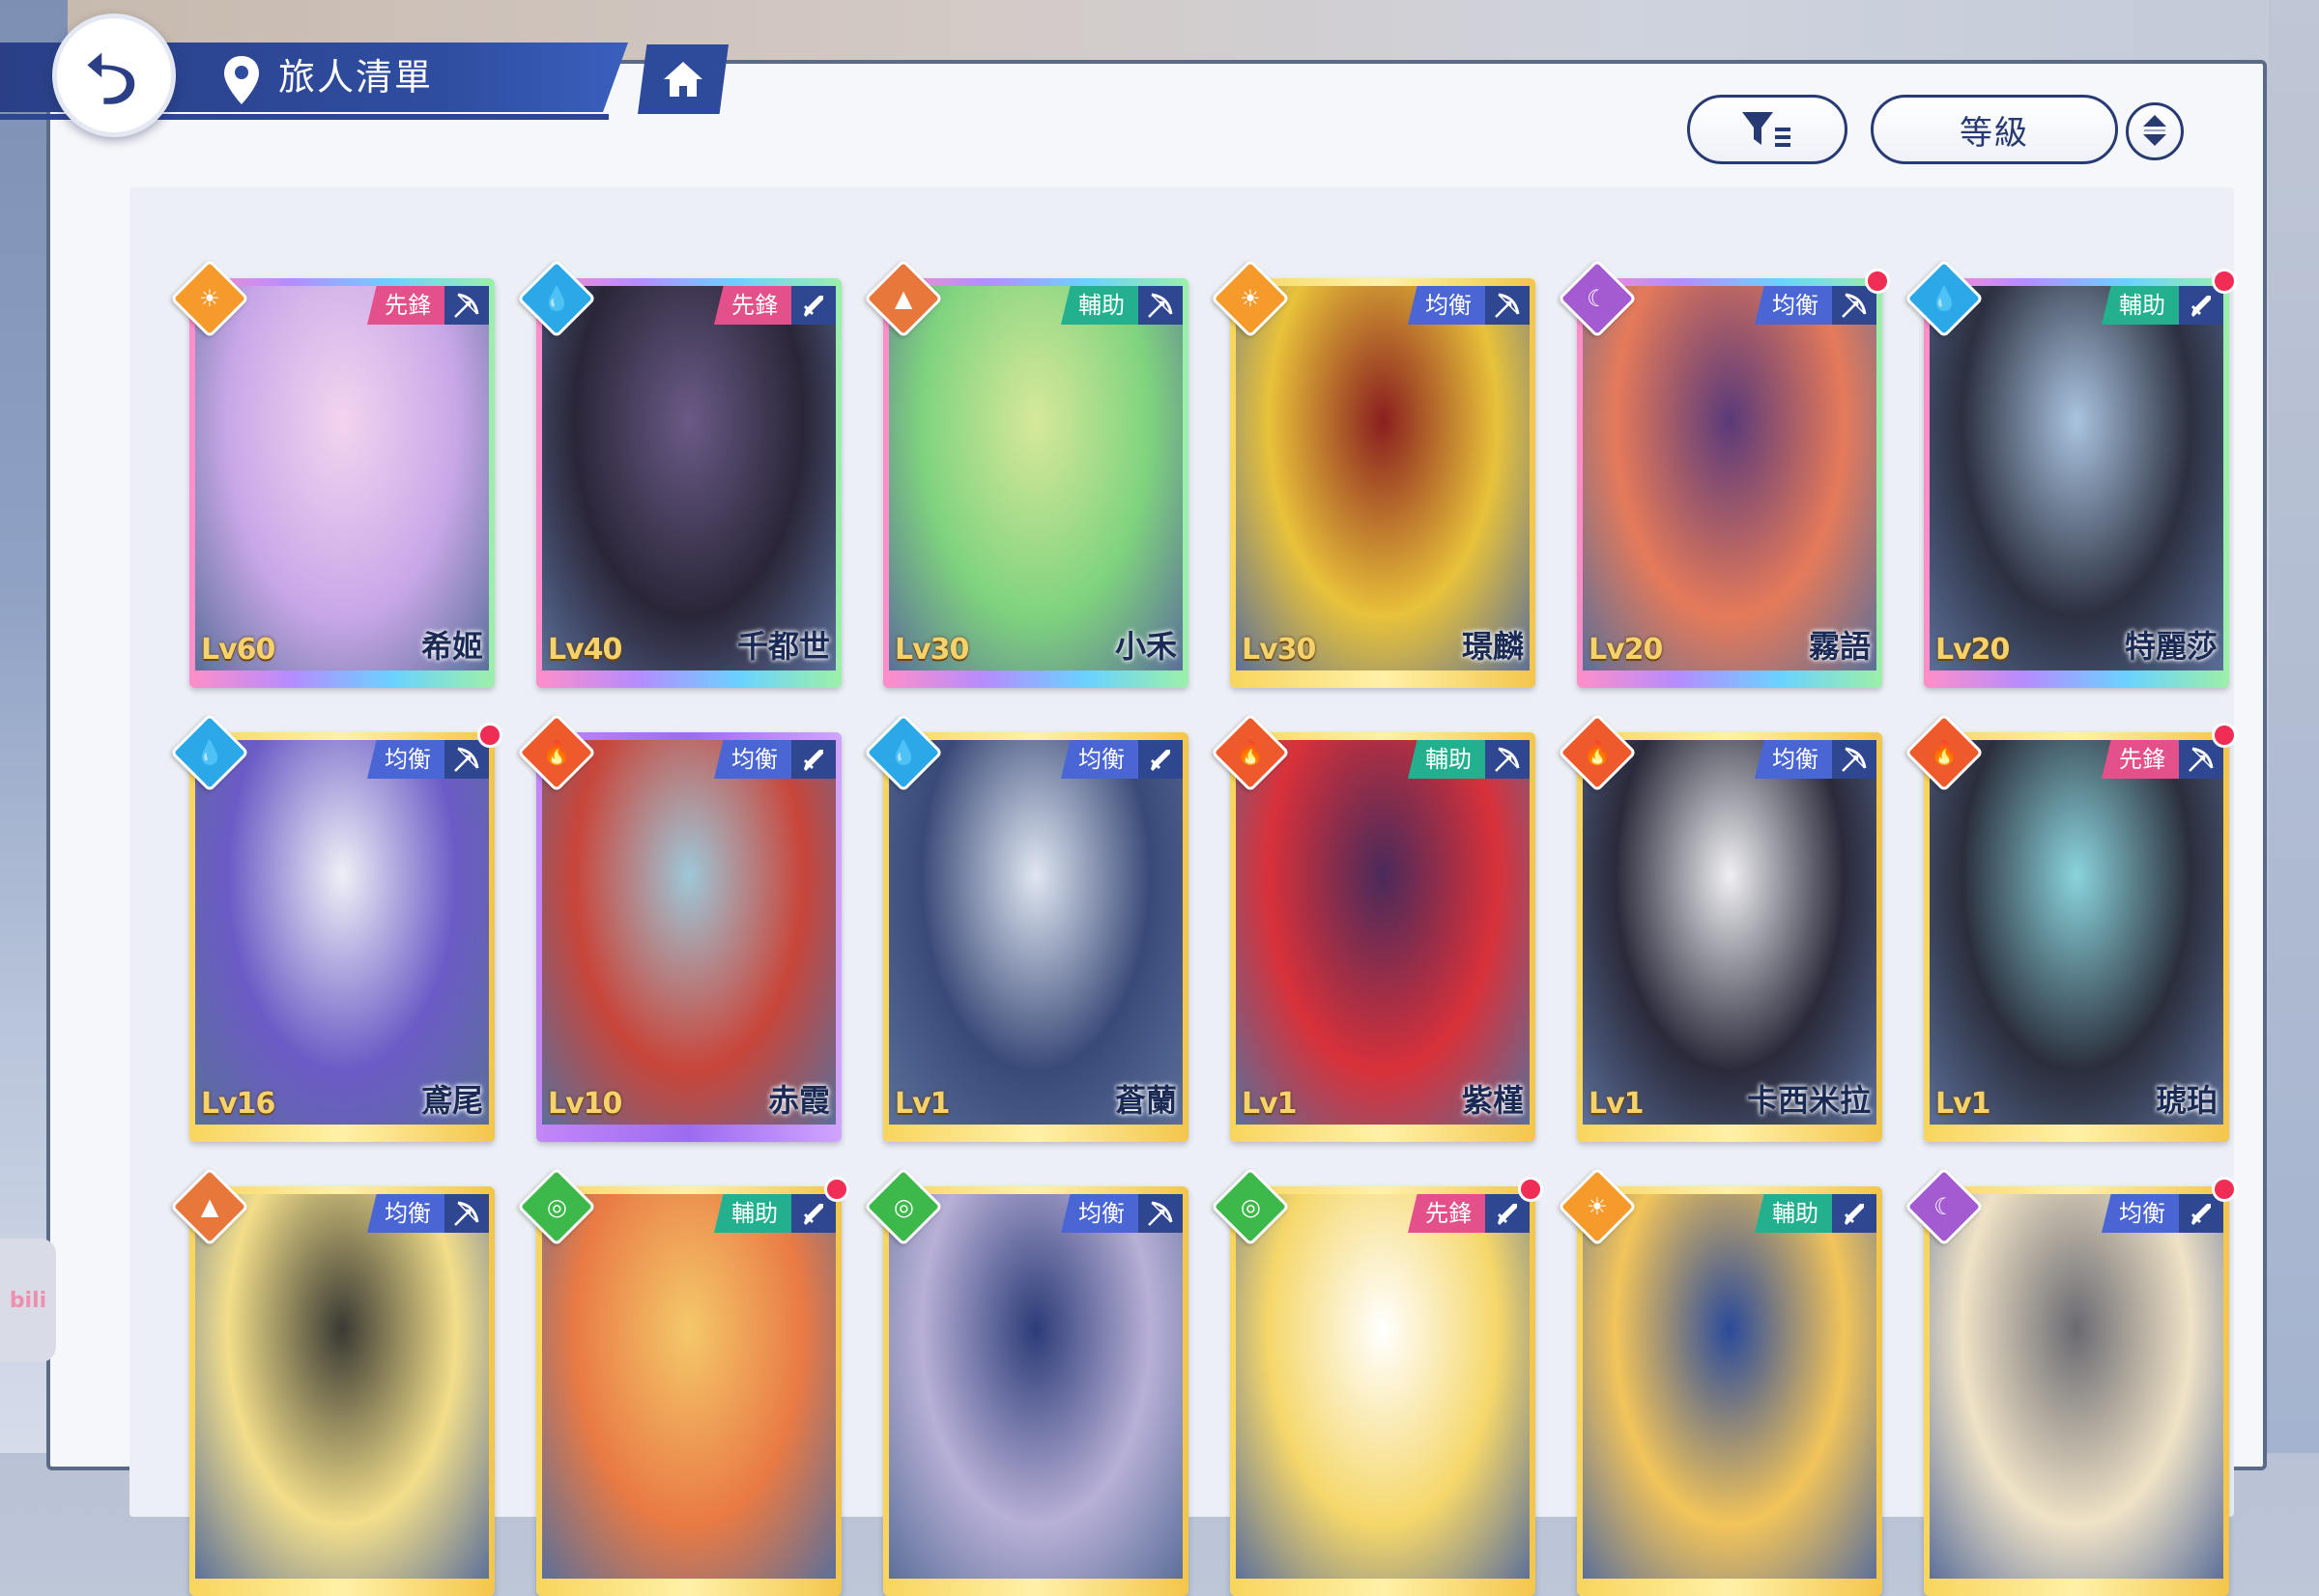  I want to click on character-name: 紫槿, so click(1493, 1101).